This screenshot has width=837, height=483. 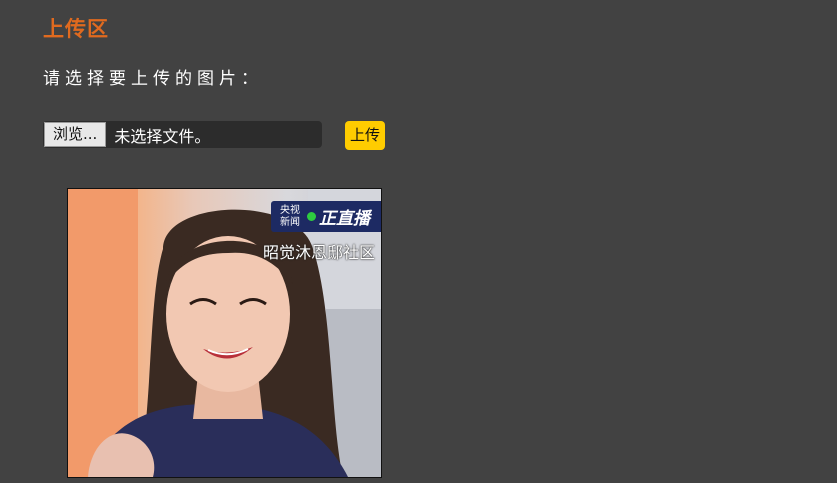 What do you see at coordinates (290, 210) in the screenshot?
I see `live-channel-line1: 央视` at bounding box center [290, 210].